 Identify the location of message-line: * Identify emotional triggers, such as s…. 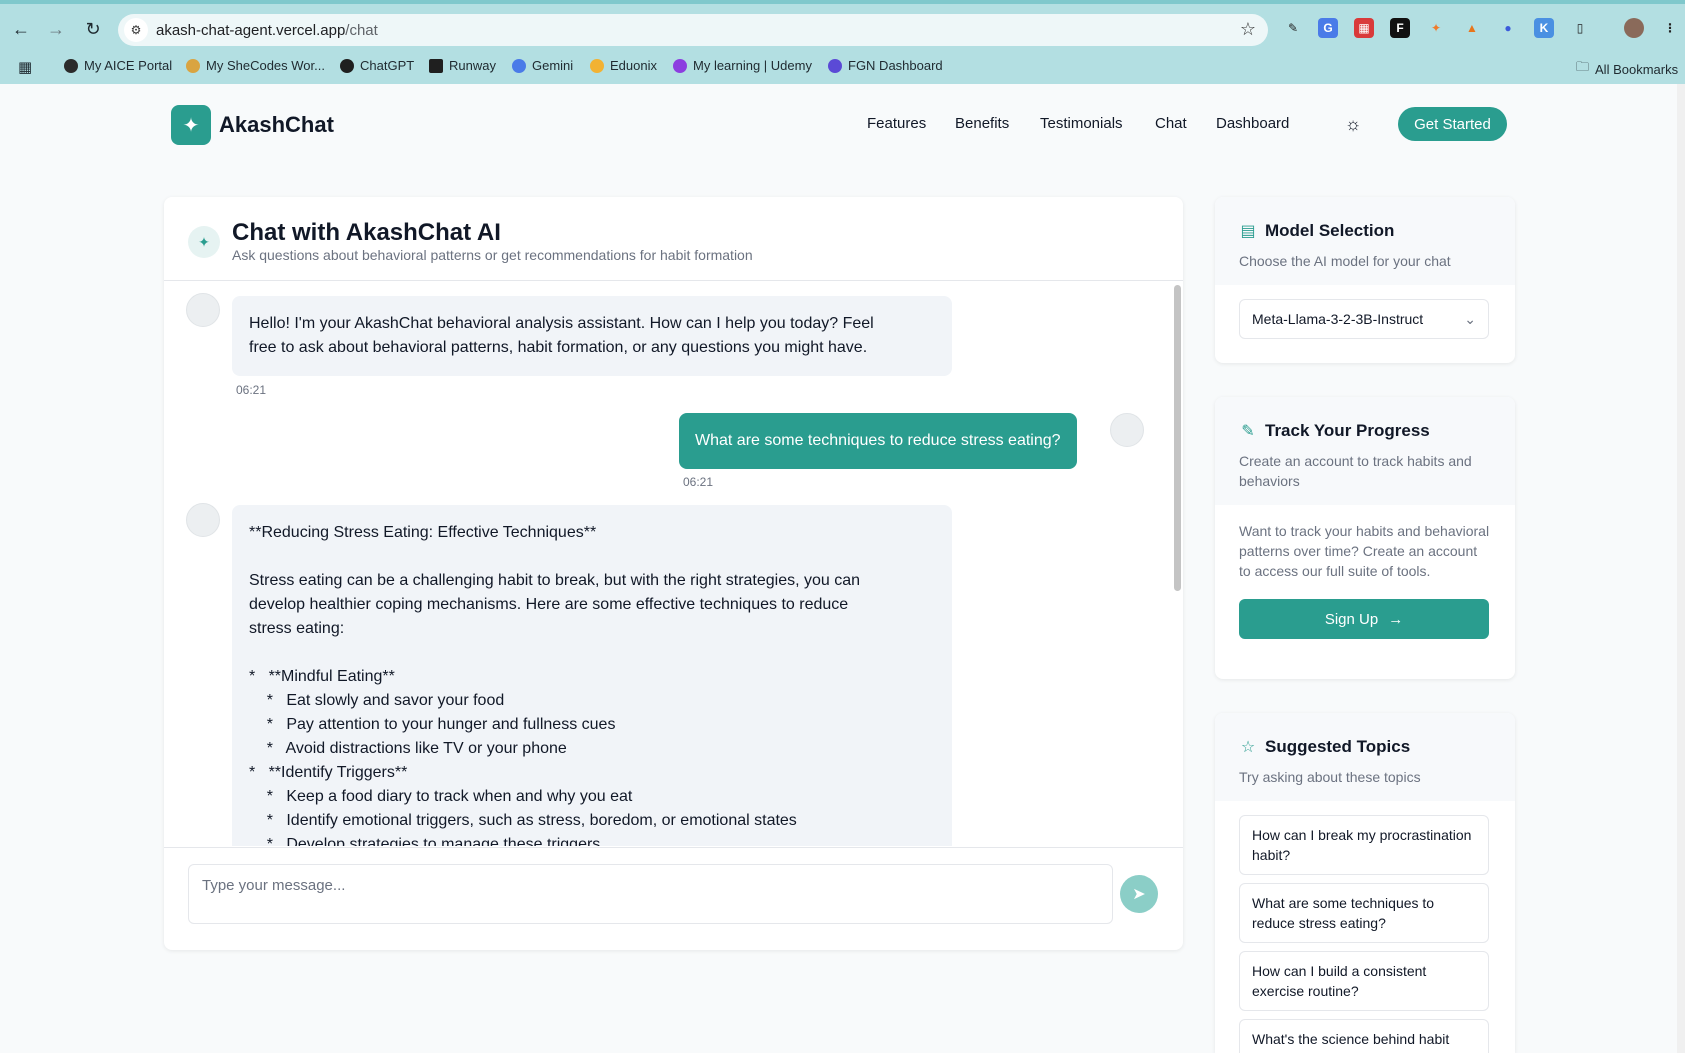
(523, 820).